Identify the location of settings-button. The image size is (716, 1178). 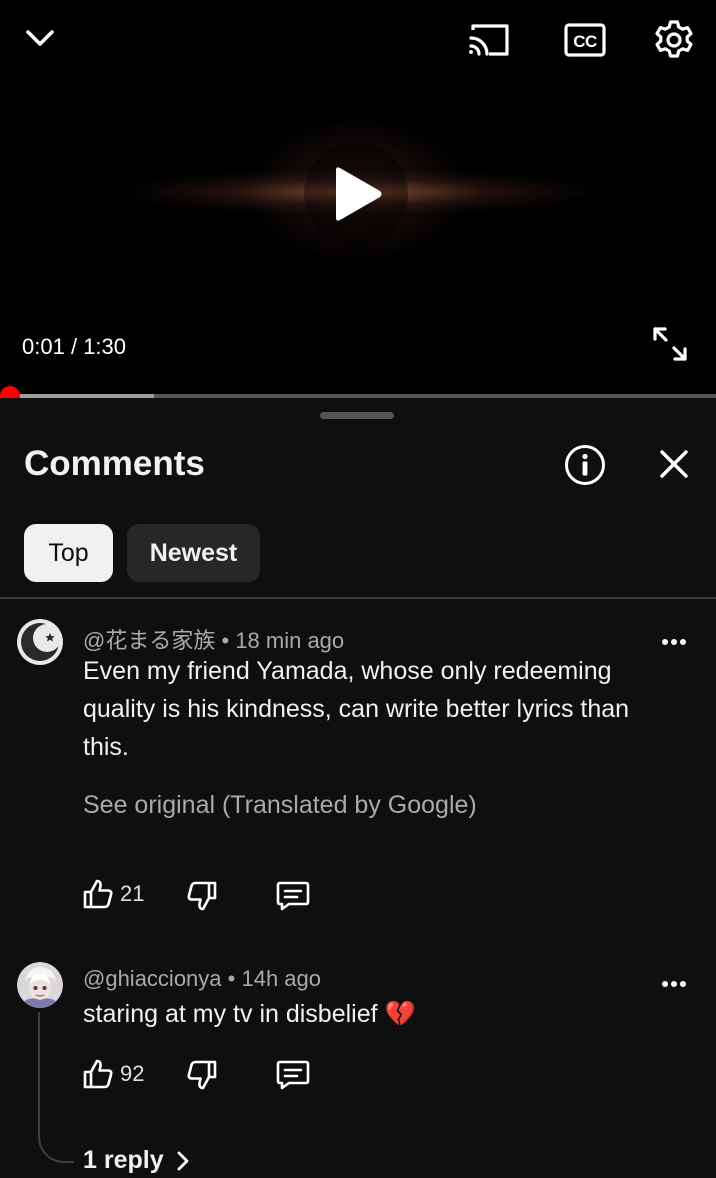
(674, 40).